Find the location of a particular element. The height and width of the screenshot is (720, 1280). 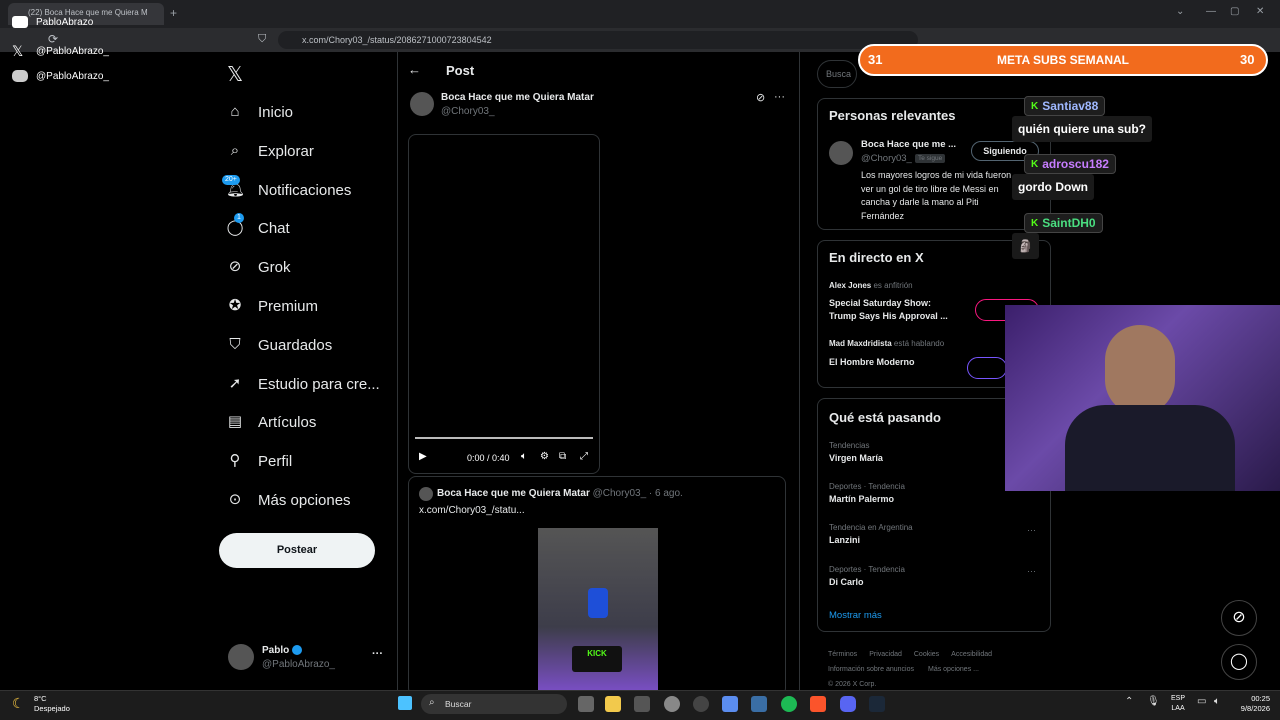

goal-target: 30 is located at coordinates (1247, 59).